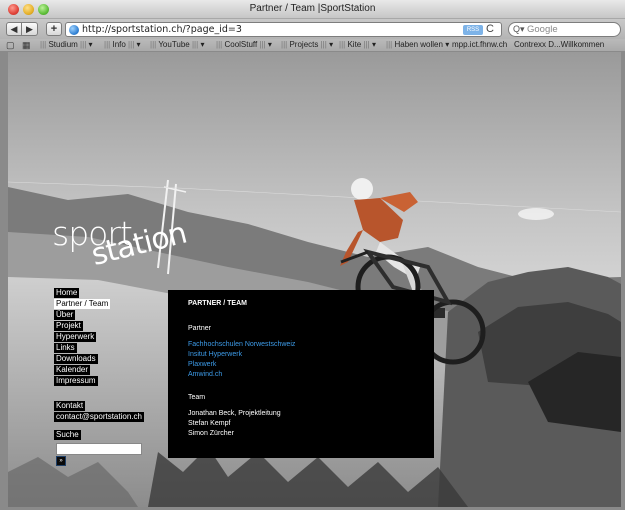  I want to click on window-titlebar: Partner / Team |SportStation, so click(312, 9).